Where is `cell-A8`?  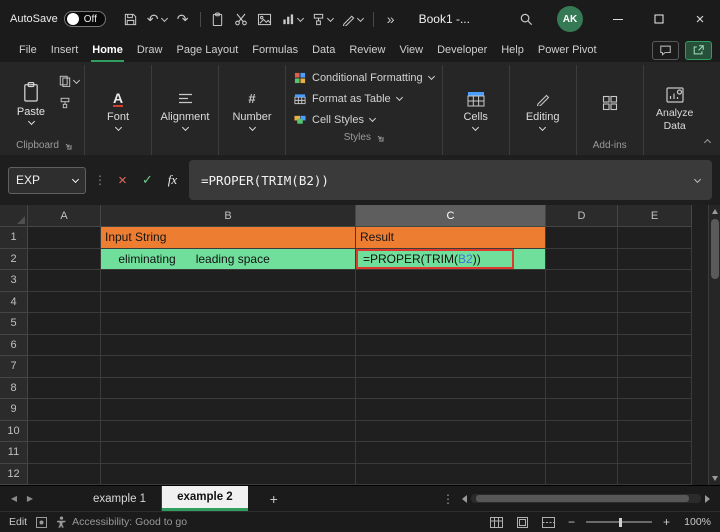
cell-A8 is located at coordinates (64, 388).